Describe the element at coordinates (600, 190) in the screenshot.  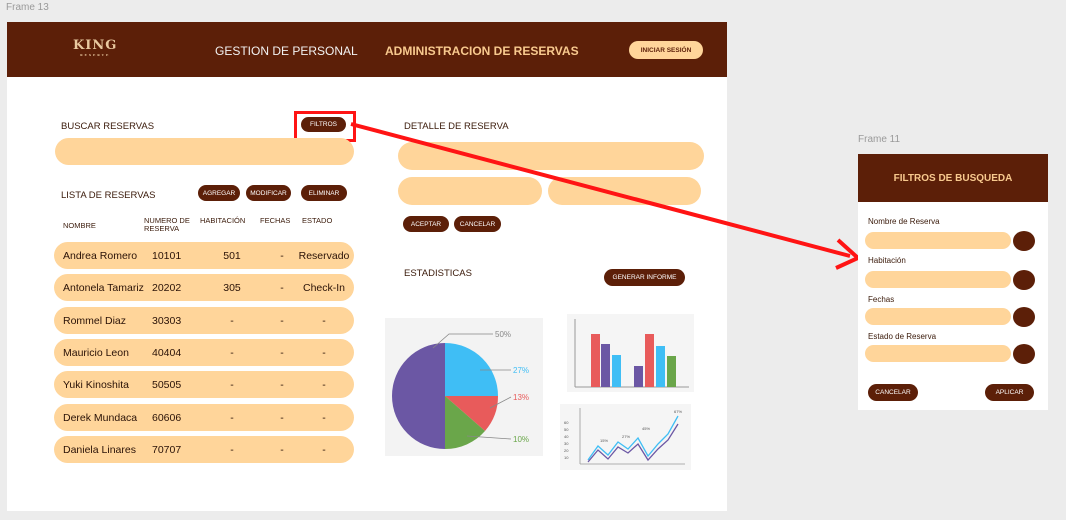
I see `arrow-line` at that location.